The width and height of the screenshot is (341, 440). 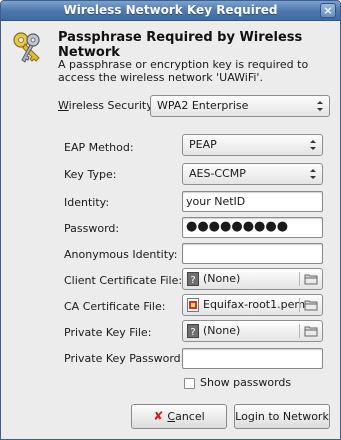 What do you see at coordinates (252, 358) in the screenshot?
I see `private-key-password-input` at bounding box center [252, 358].